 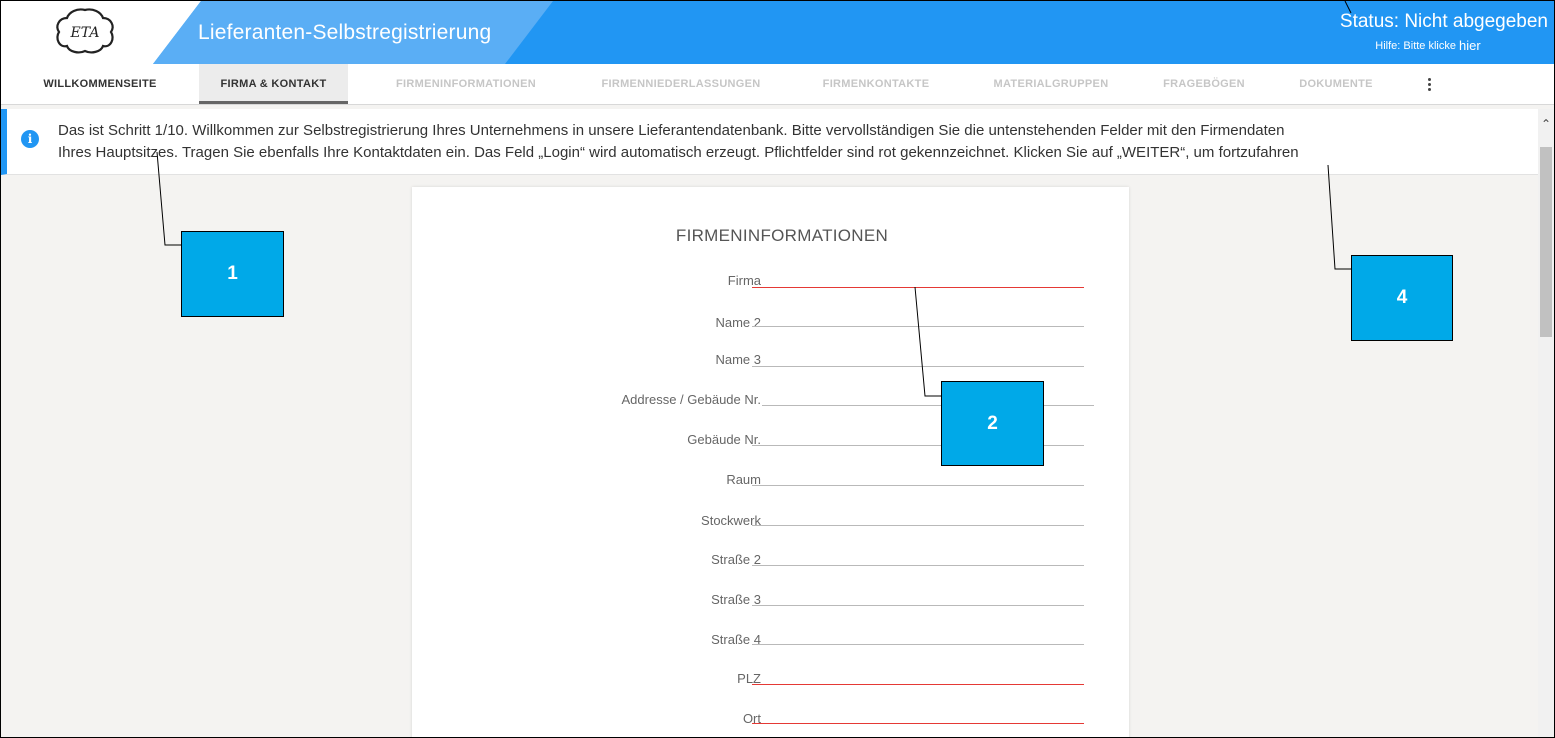 I want to click on address-input, so click(x=928, y=405).